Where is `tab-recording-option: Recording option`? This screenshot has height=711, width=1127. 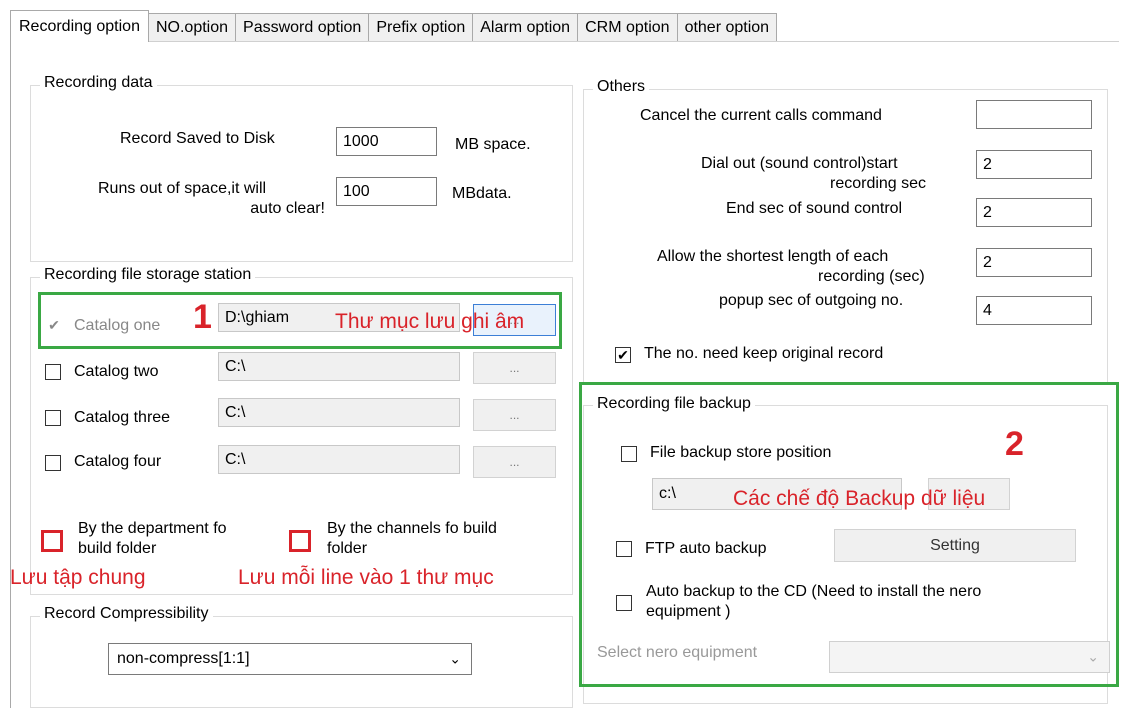 tab-recording-option: Recording option is located at coordinates (79, 26).